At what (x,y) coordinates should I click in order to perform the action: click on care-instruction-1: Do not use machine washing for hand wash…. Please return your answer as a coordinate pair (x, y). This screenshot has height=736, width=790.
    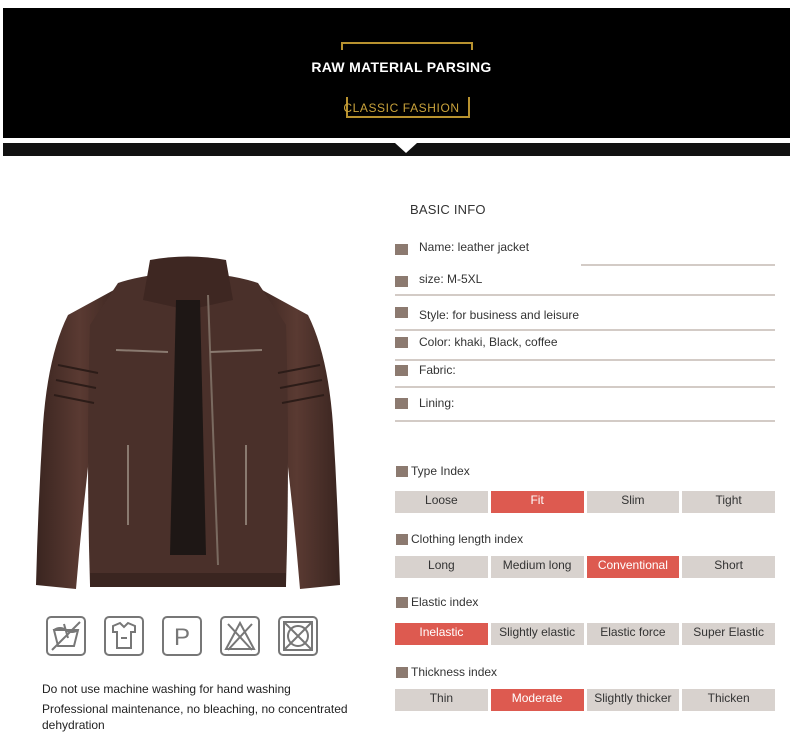
    Looking at the image, I should click on (166, 689).